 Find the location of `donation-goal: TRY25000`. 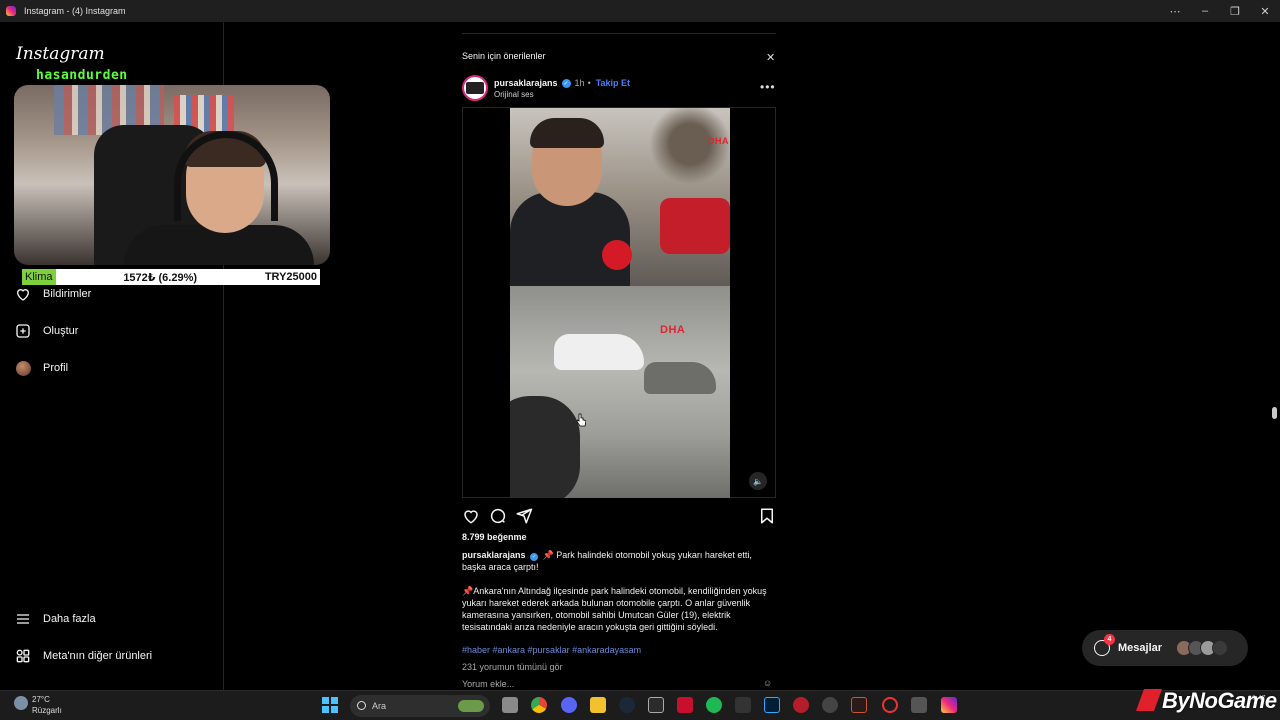

donation-goal: TRY25000 is located at coordinates (290, 277).